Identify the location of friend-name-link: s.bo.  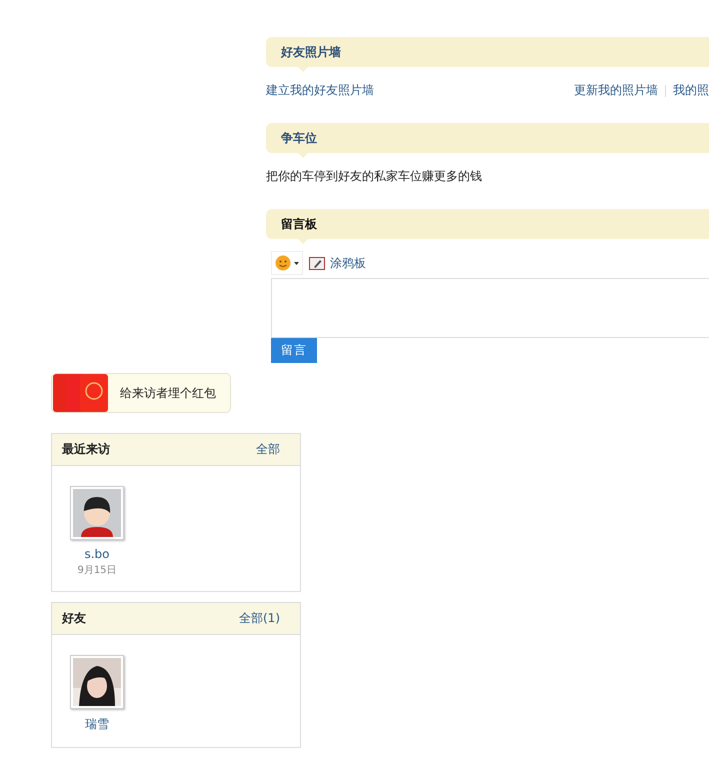
(97, 554).